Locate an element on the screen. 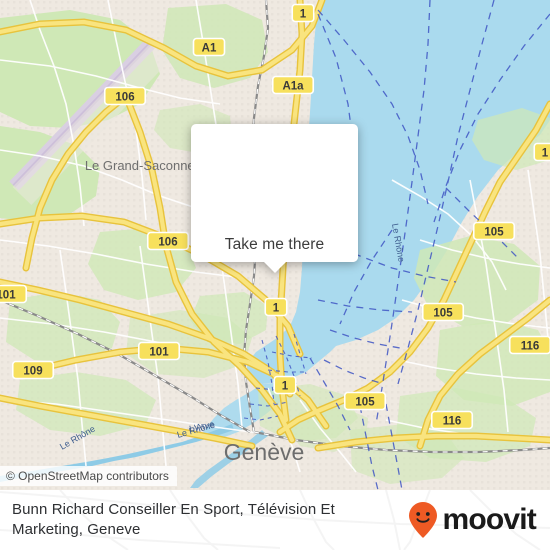 The image size is (550, 550). moovit-wordmark: moovit is located at coordinates (489, 519).